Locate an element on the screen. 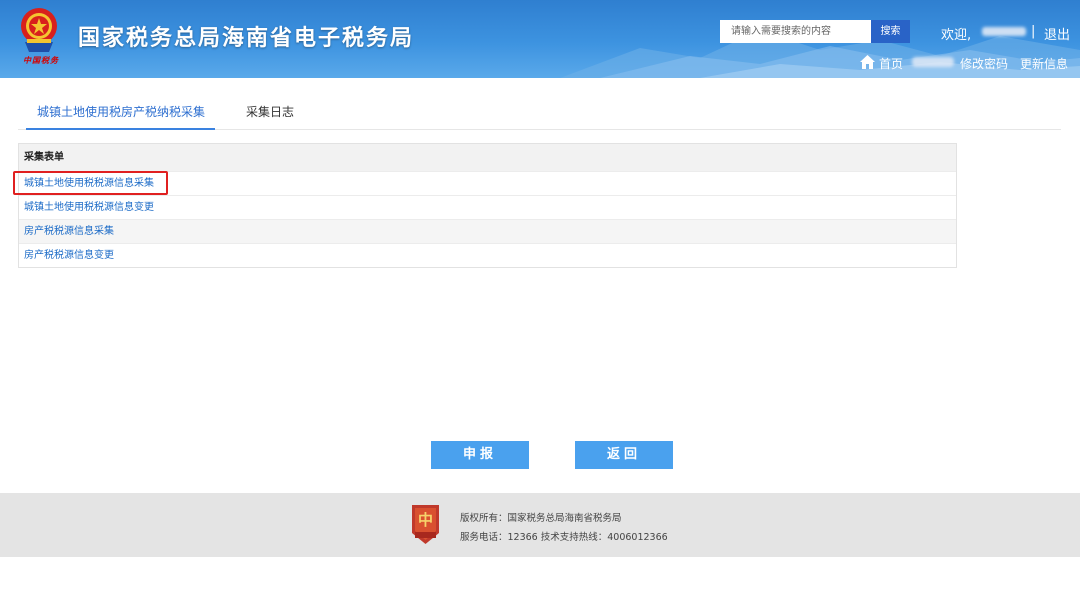  table-header: 采集表单 is located at coordinates (487, 157).